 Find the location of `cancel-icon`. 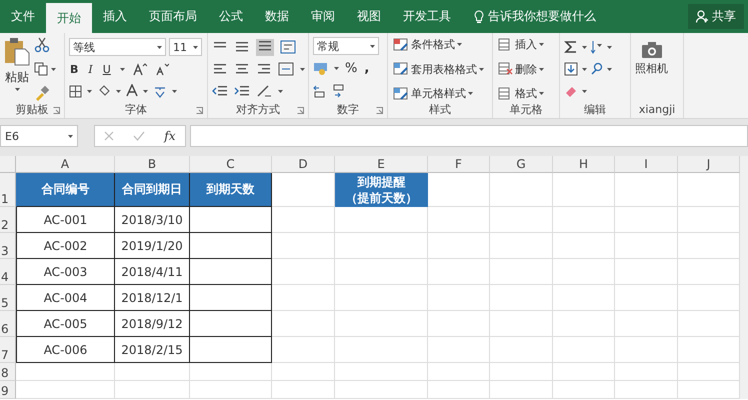

cancel-icon is located at coordinates (109, 136).